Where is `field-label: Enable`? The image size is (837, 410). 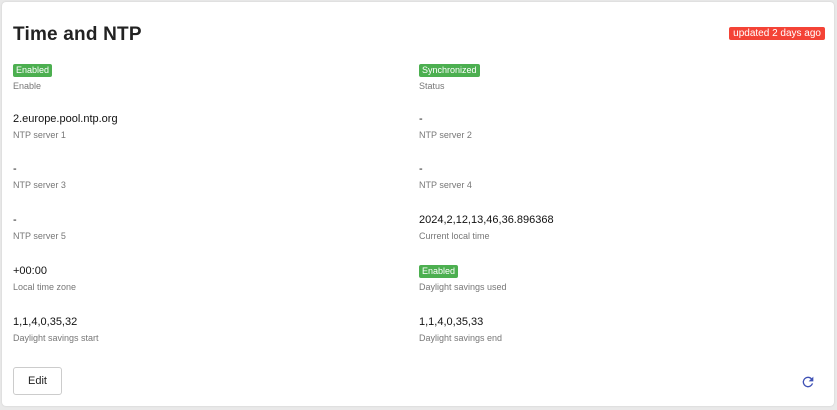
field-label: Enable is located at coordinates (27, 86).